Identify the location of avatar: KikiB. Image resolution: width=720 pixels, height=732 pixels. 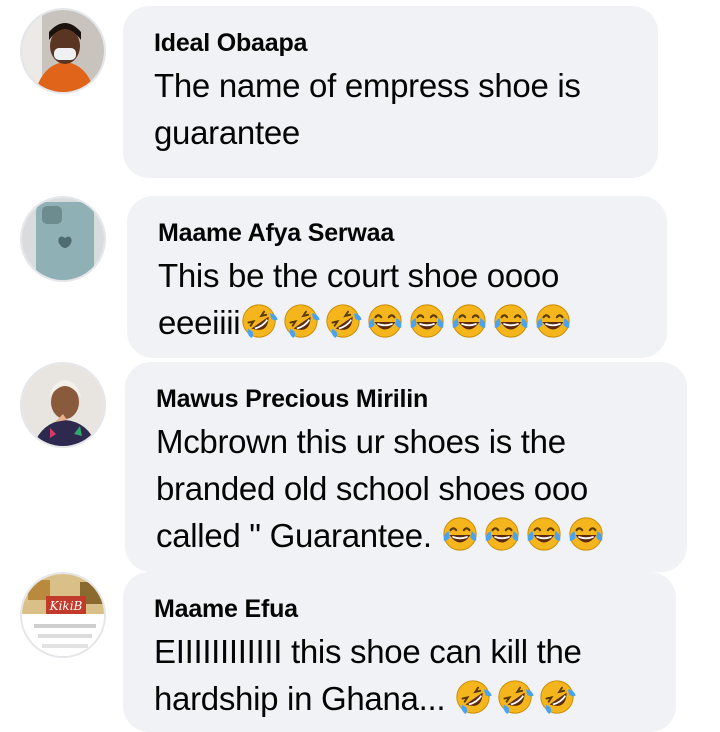
(63, 615).